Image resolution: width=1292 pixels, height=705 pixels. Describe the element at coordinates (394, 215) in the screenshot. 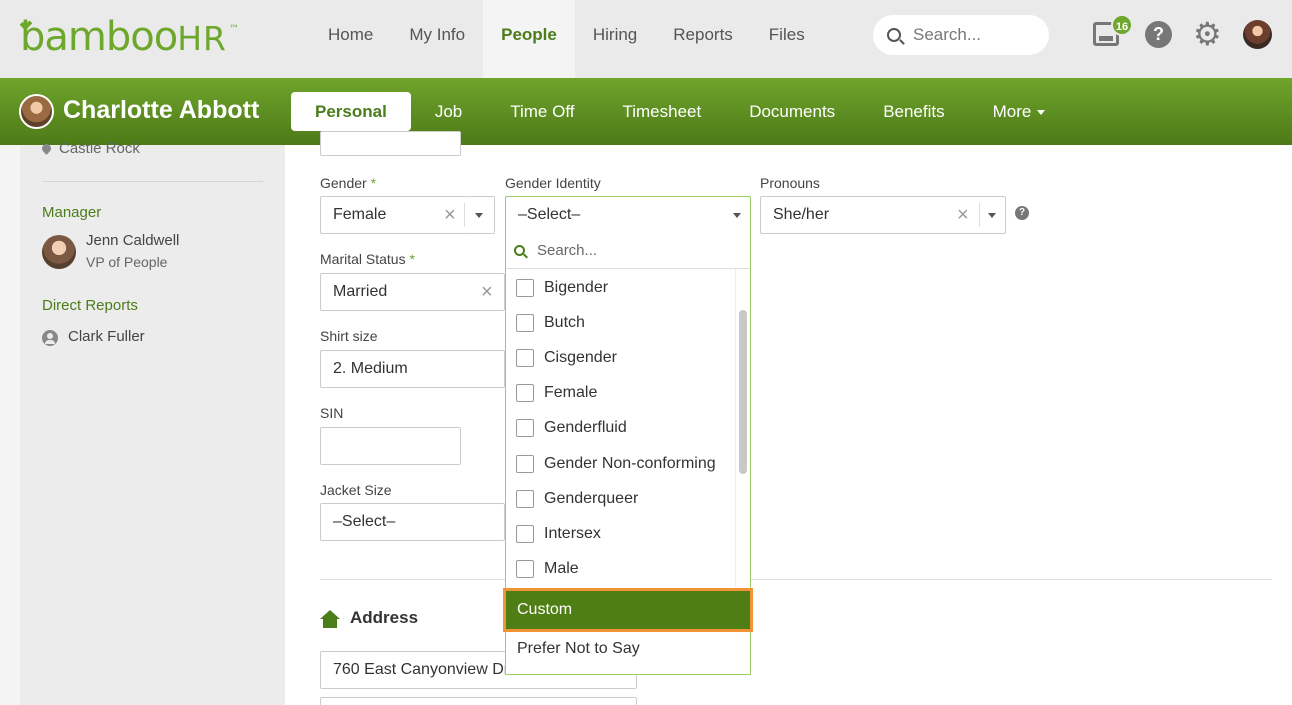

I see `gender-select: Female ×` at that location.